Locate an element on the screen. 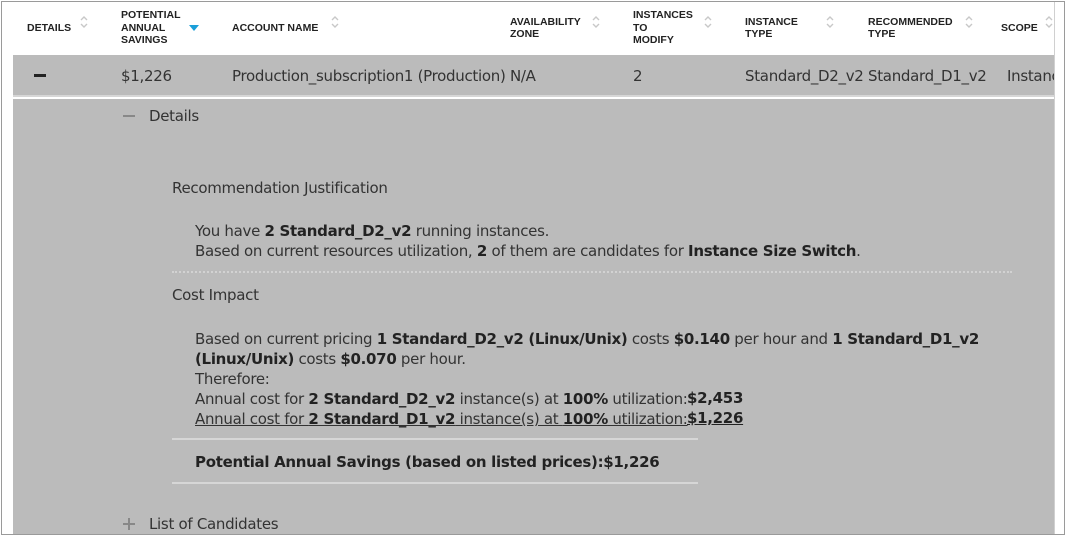 This screenshot has height=536, width=1066. collapse-row-icon is located at coordinates (40, 75).